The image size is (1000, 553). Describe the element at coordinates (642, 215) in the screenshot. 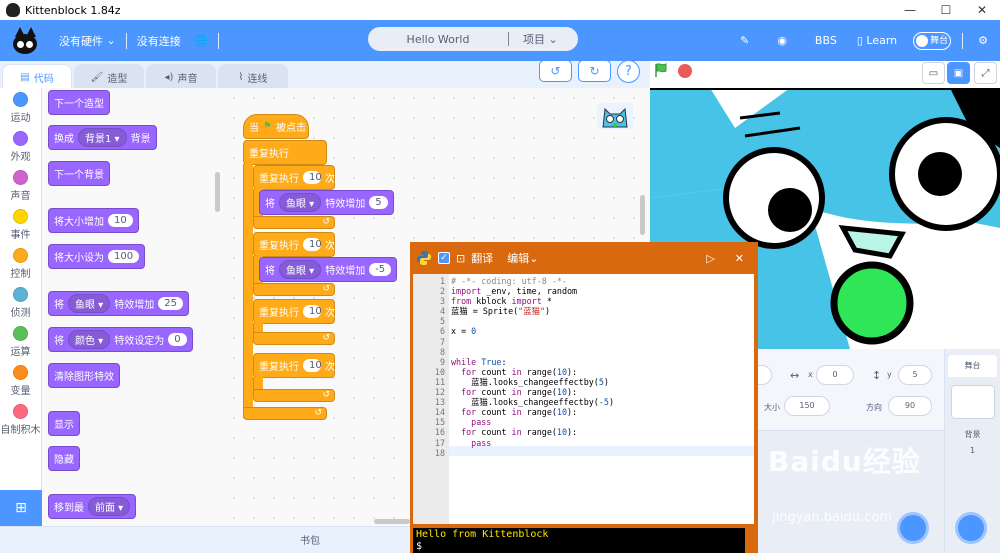

I see `script-vscrollbar` at that location.